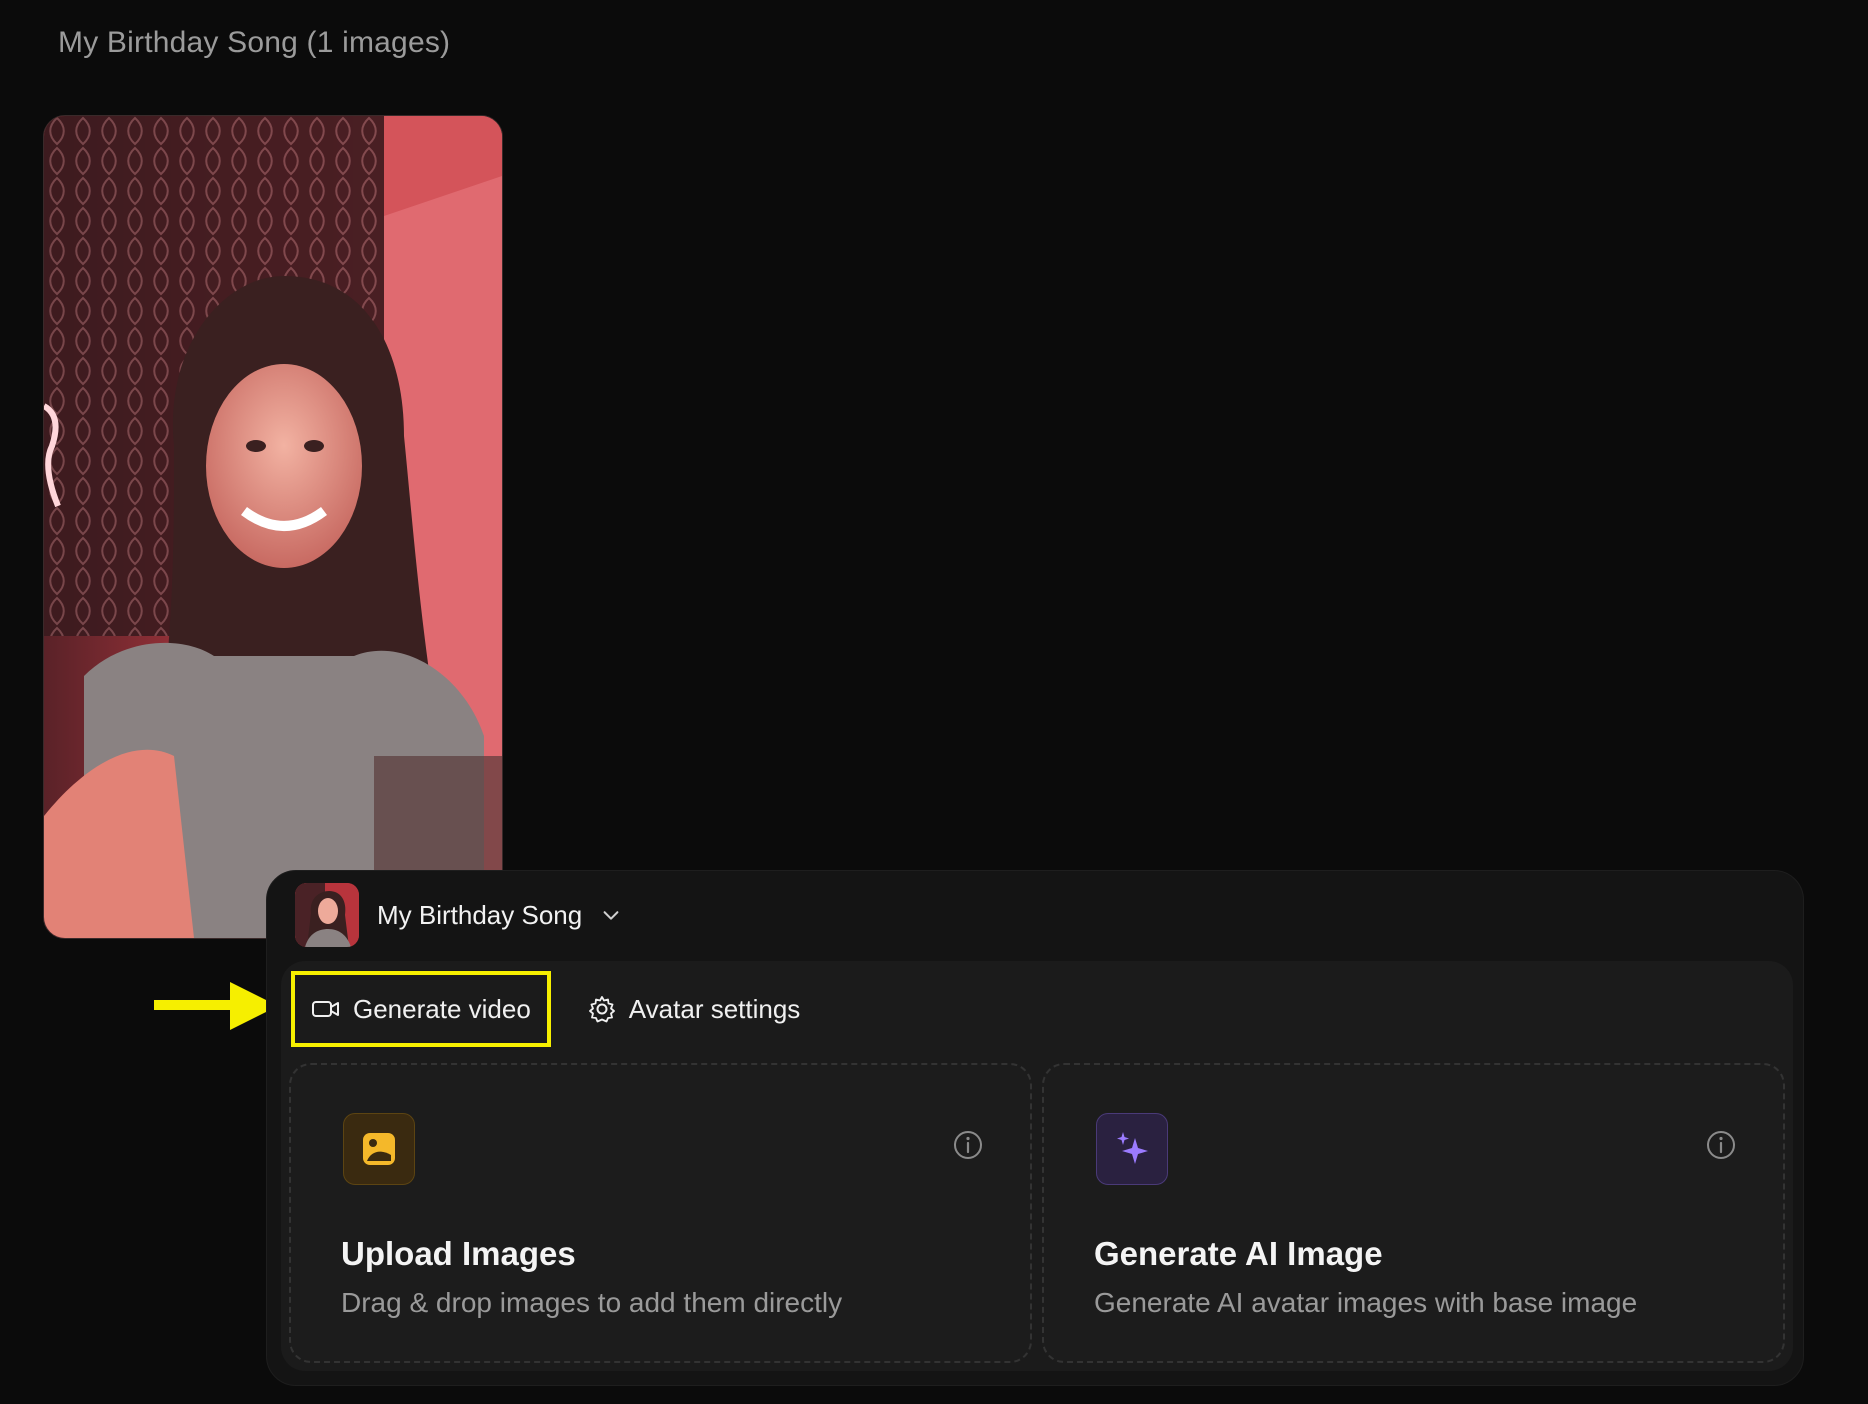 The image size is (1868, 1404). What do you see at coordinates (254, 42) in the screenshot?
I see `page-title: My Birthday Song (1 images)` at bounding box center [254, 42].